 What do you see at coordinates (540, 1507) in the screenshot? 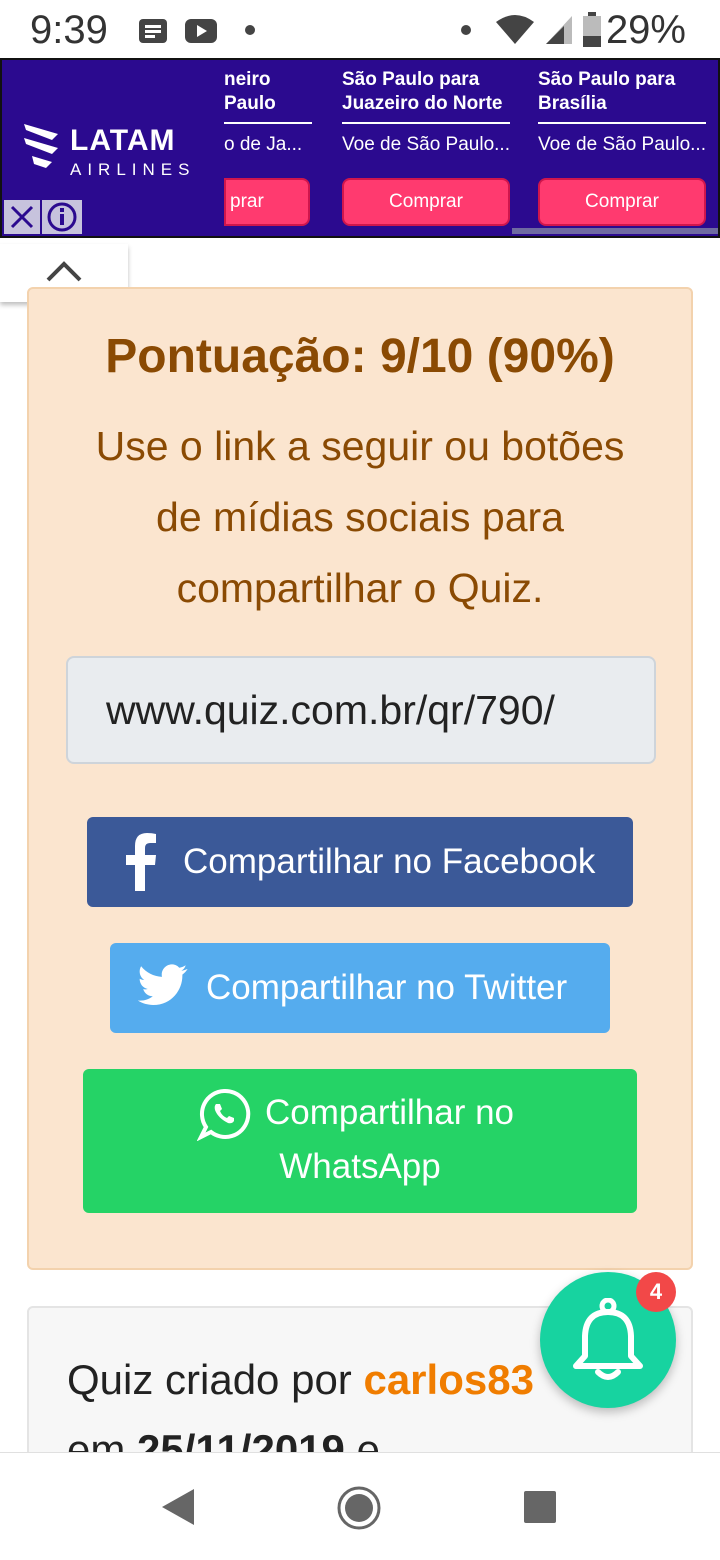
I see `recent-apps-icon` at bounding box center [540, 1507].